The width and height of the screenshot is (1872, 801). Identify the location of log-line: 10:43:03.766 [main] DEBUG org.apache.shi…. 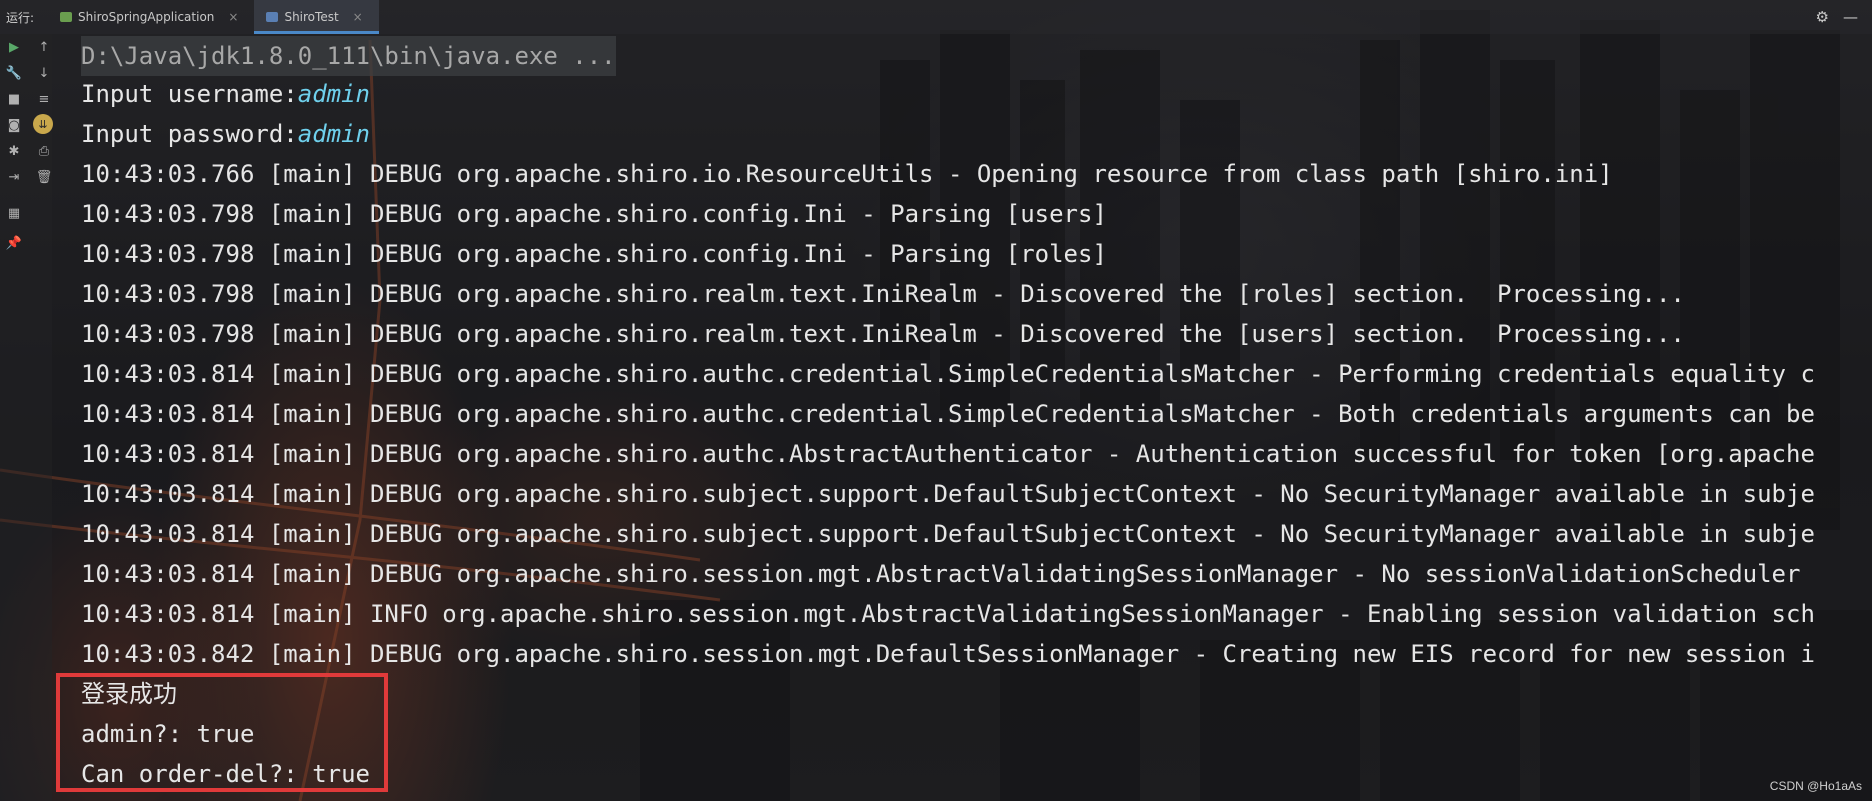
(847, 174).